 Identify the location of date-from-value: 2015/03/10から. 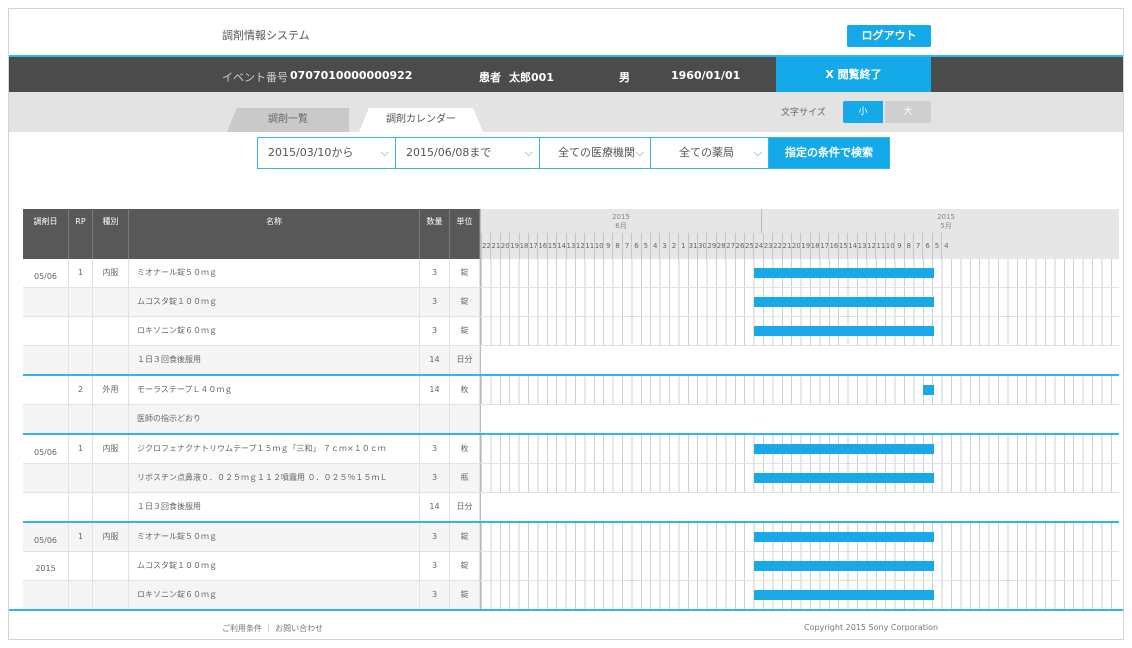
(311, 152).